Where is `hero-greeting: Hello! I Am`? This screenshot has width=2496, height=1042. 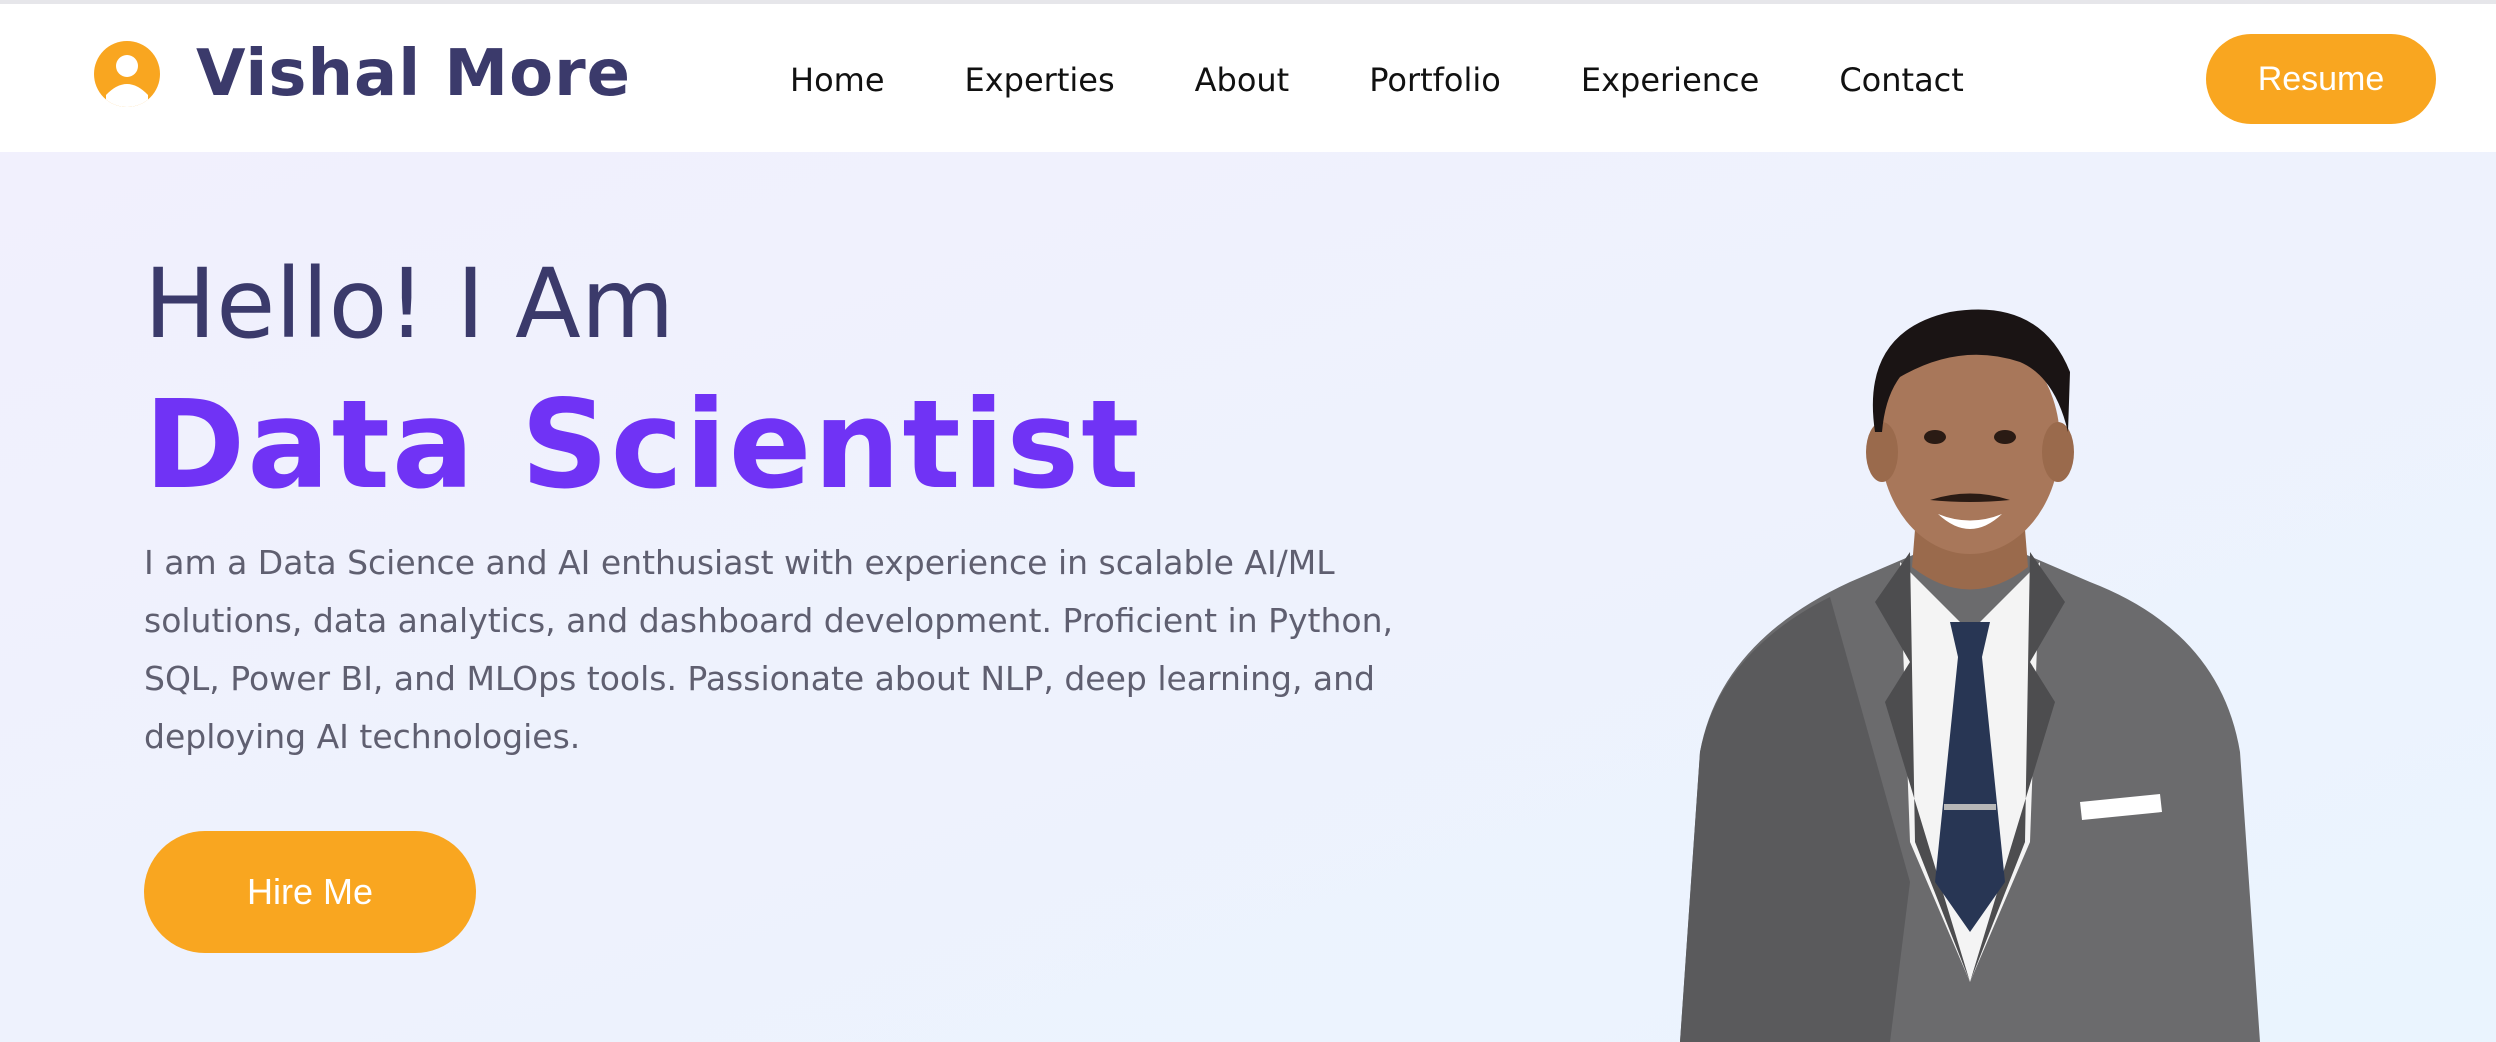 hero-greeting: Hello! I Am is located at coordinates (409, 304).